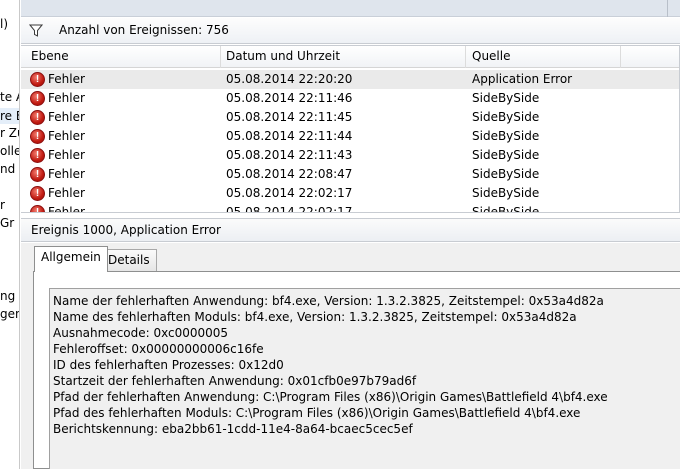 Image resolution: width=680 pixels, height=469 pixels. What do you see at coordinates (158, 349) in the screenshot?
I see `description-line: Fehleroffset: 0x00000000006c16fe` at bounding box center [158, 349].